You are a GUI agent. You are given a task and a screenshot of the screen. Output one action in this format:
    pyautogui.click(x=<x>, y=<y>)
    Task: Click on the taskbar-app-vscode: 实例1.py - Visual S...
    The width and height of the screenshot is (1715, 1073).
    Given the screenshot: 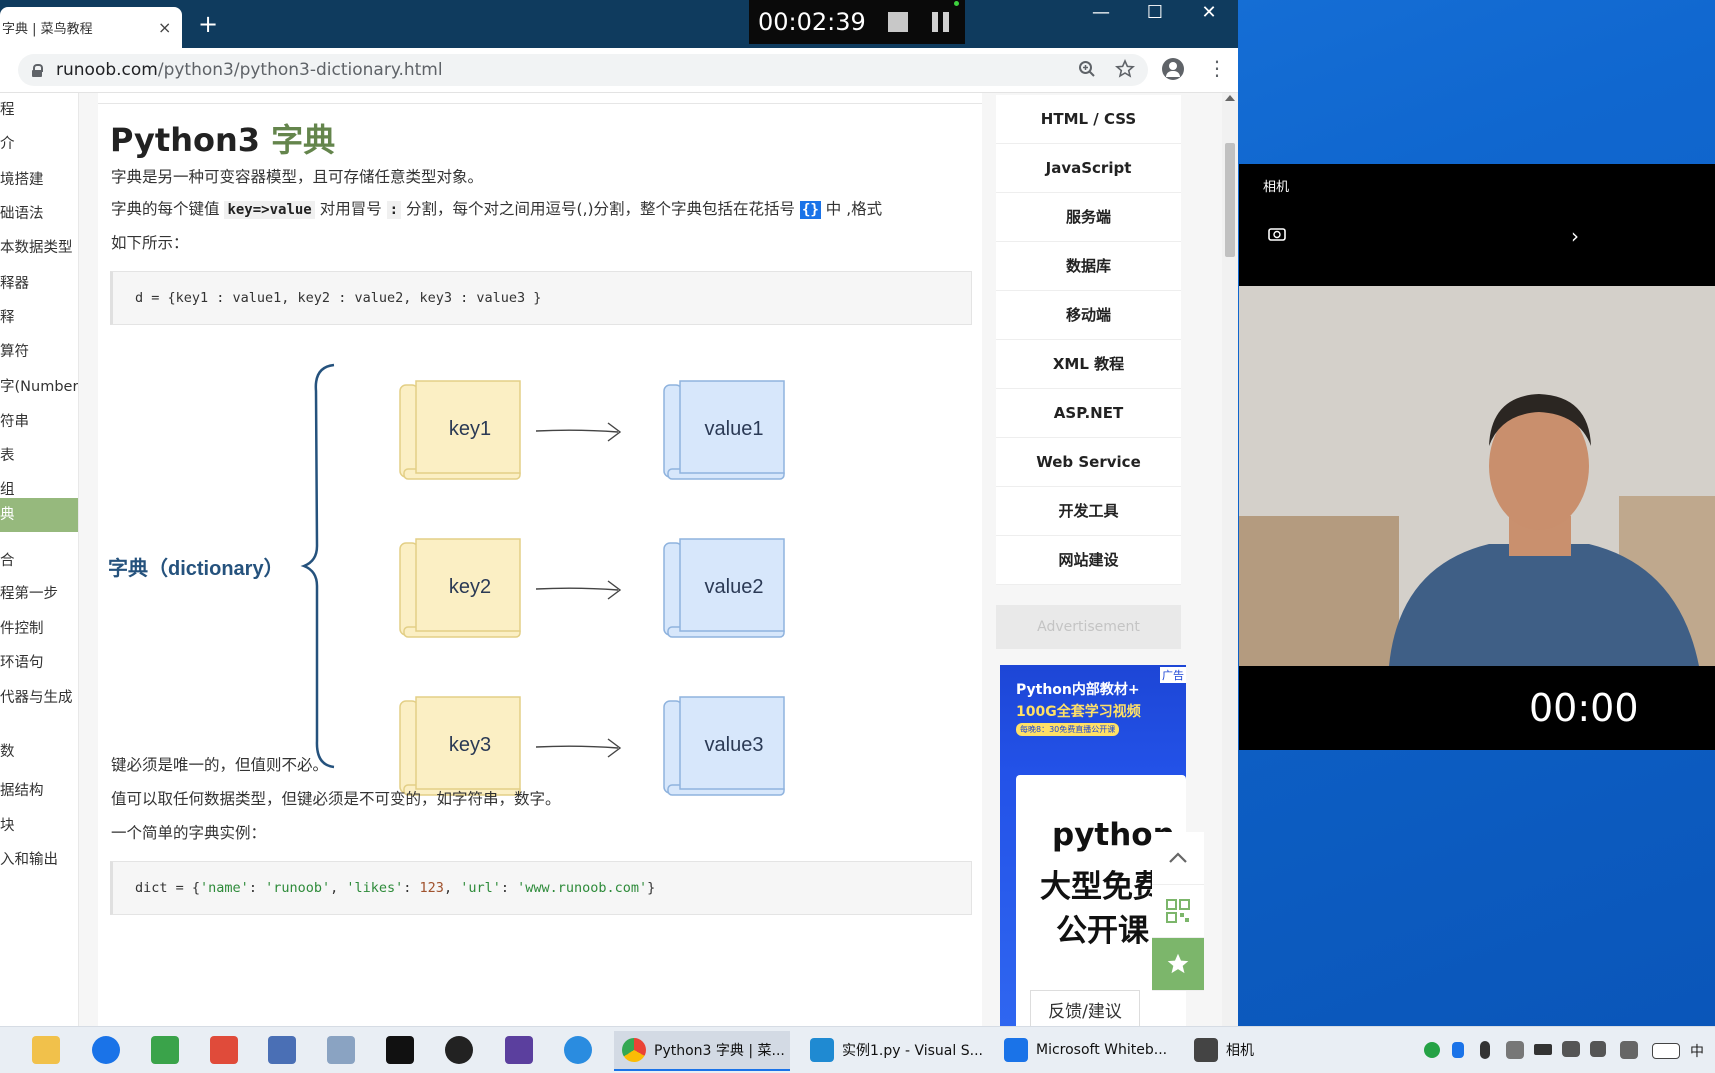 What is the action you would take?
    pyautogui.click(x=894, y=1050)
    